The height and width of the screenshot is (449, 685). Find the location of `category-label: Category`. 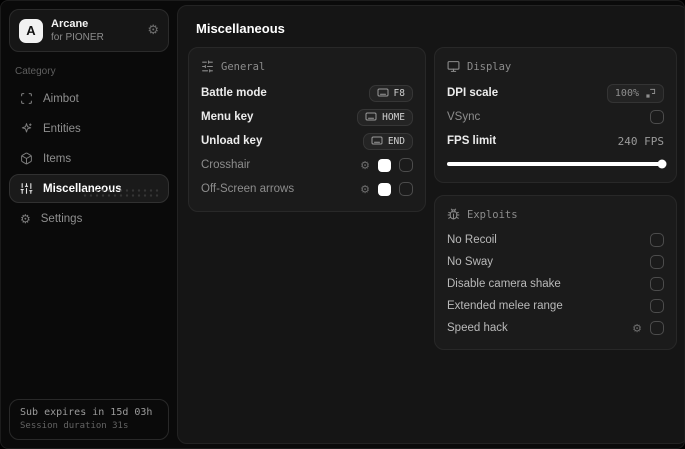

category-label: Category is located at coordinates (35, 72).